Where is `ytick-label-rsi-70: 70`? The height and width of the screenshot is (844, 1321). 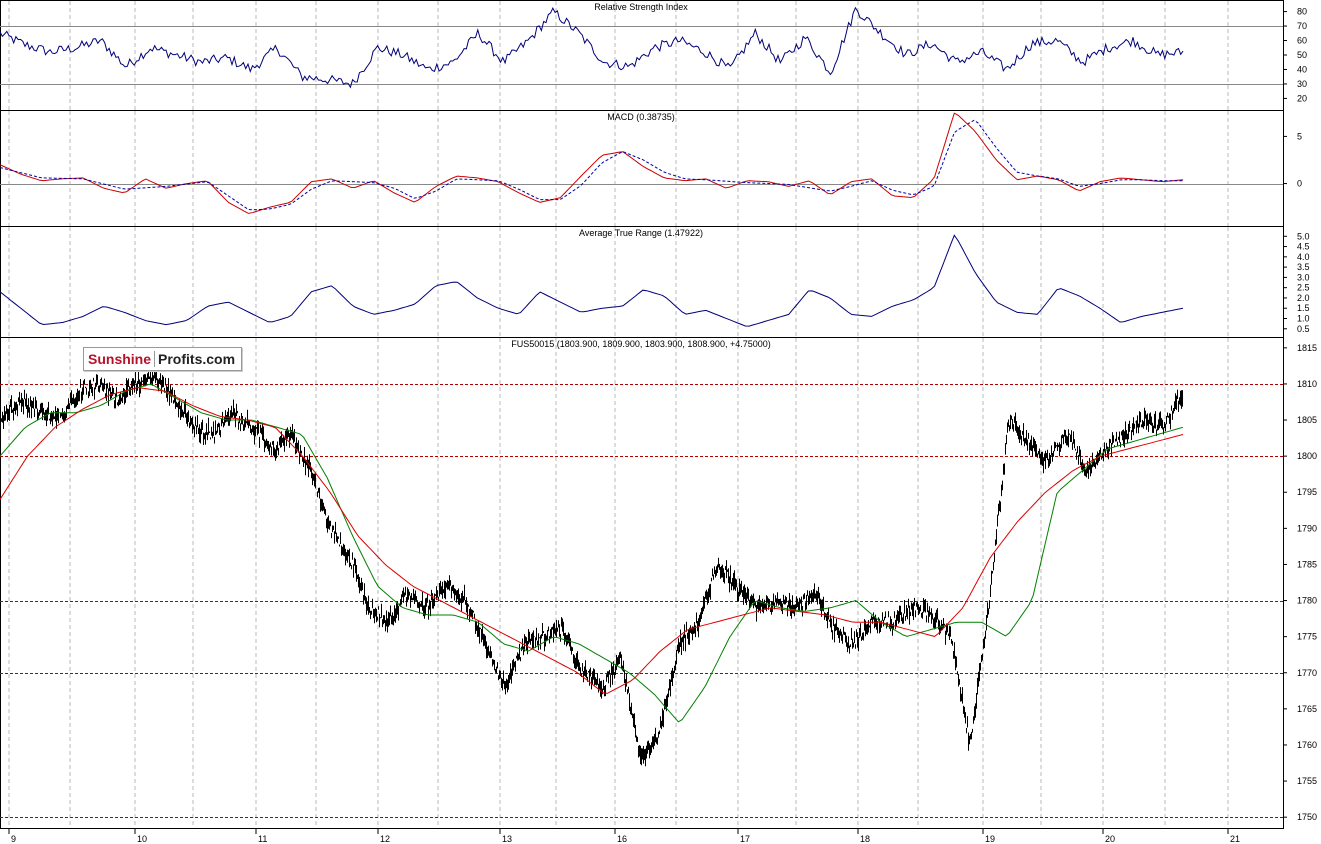 ytick-label-rsi-70: 70 is located at coordinates (1302, 26).